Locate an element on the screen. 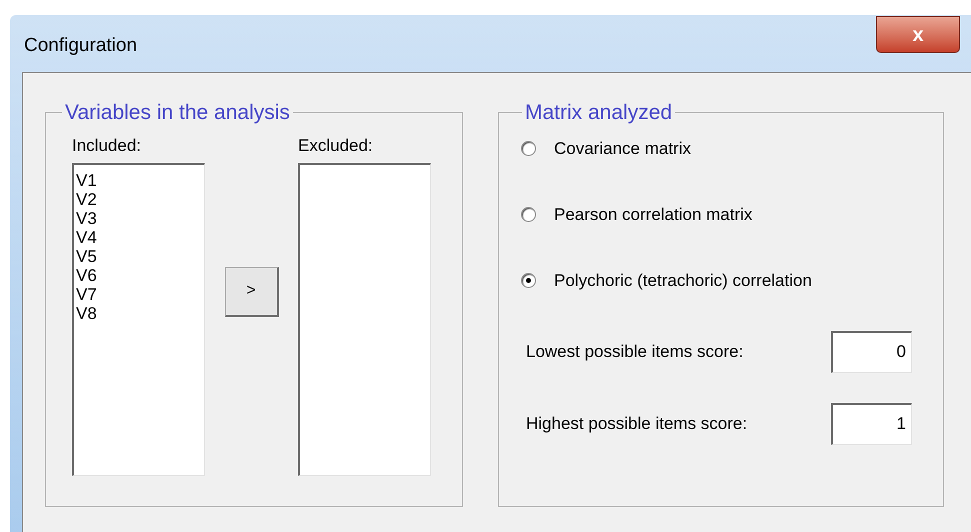 The height and width of the screenshot is (532, 971). list-item: V8 is located at coordinates (139, 313).